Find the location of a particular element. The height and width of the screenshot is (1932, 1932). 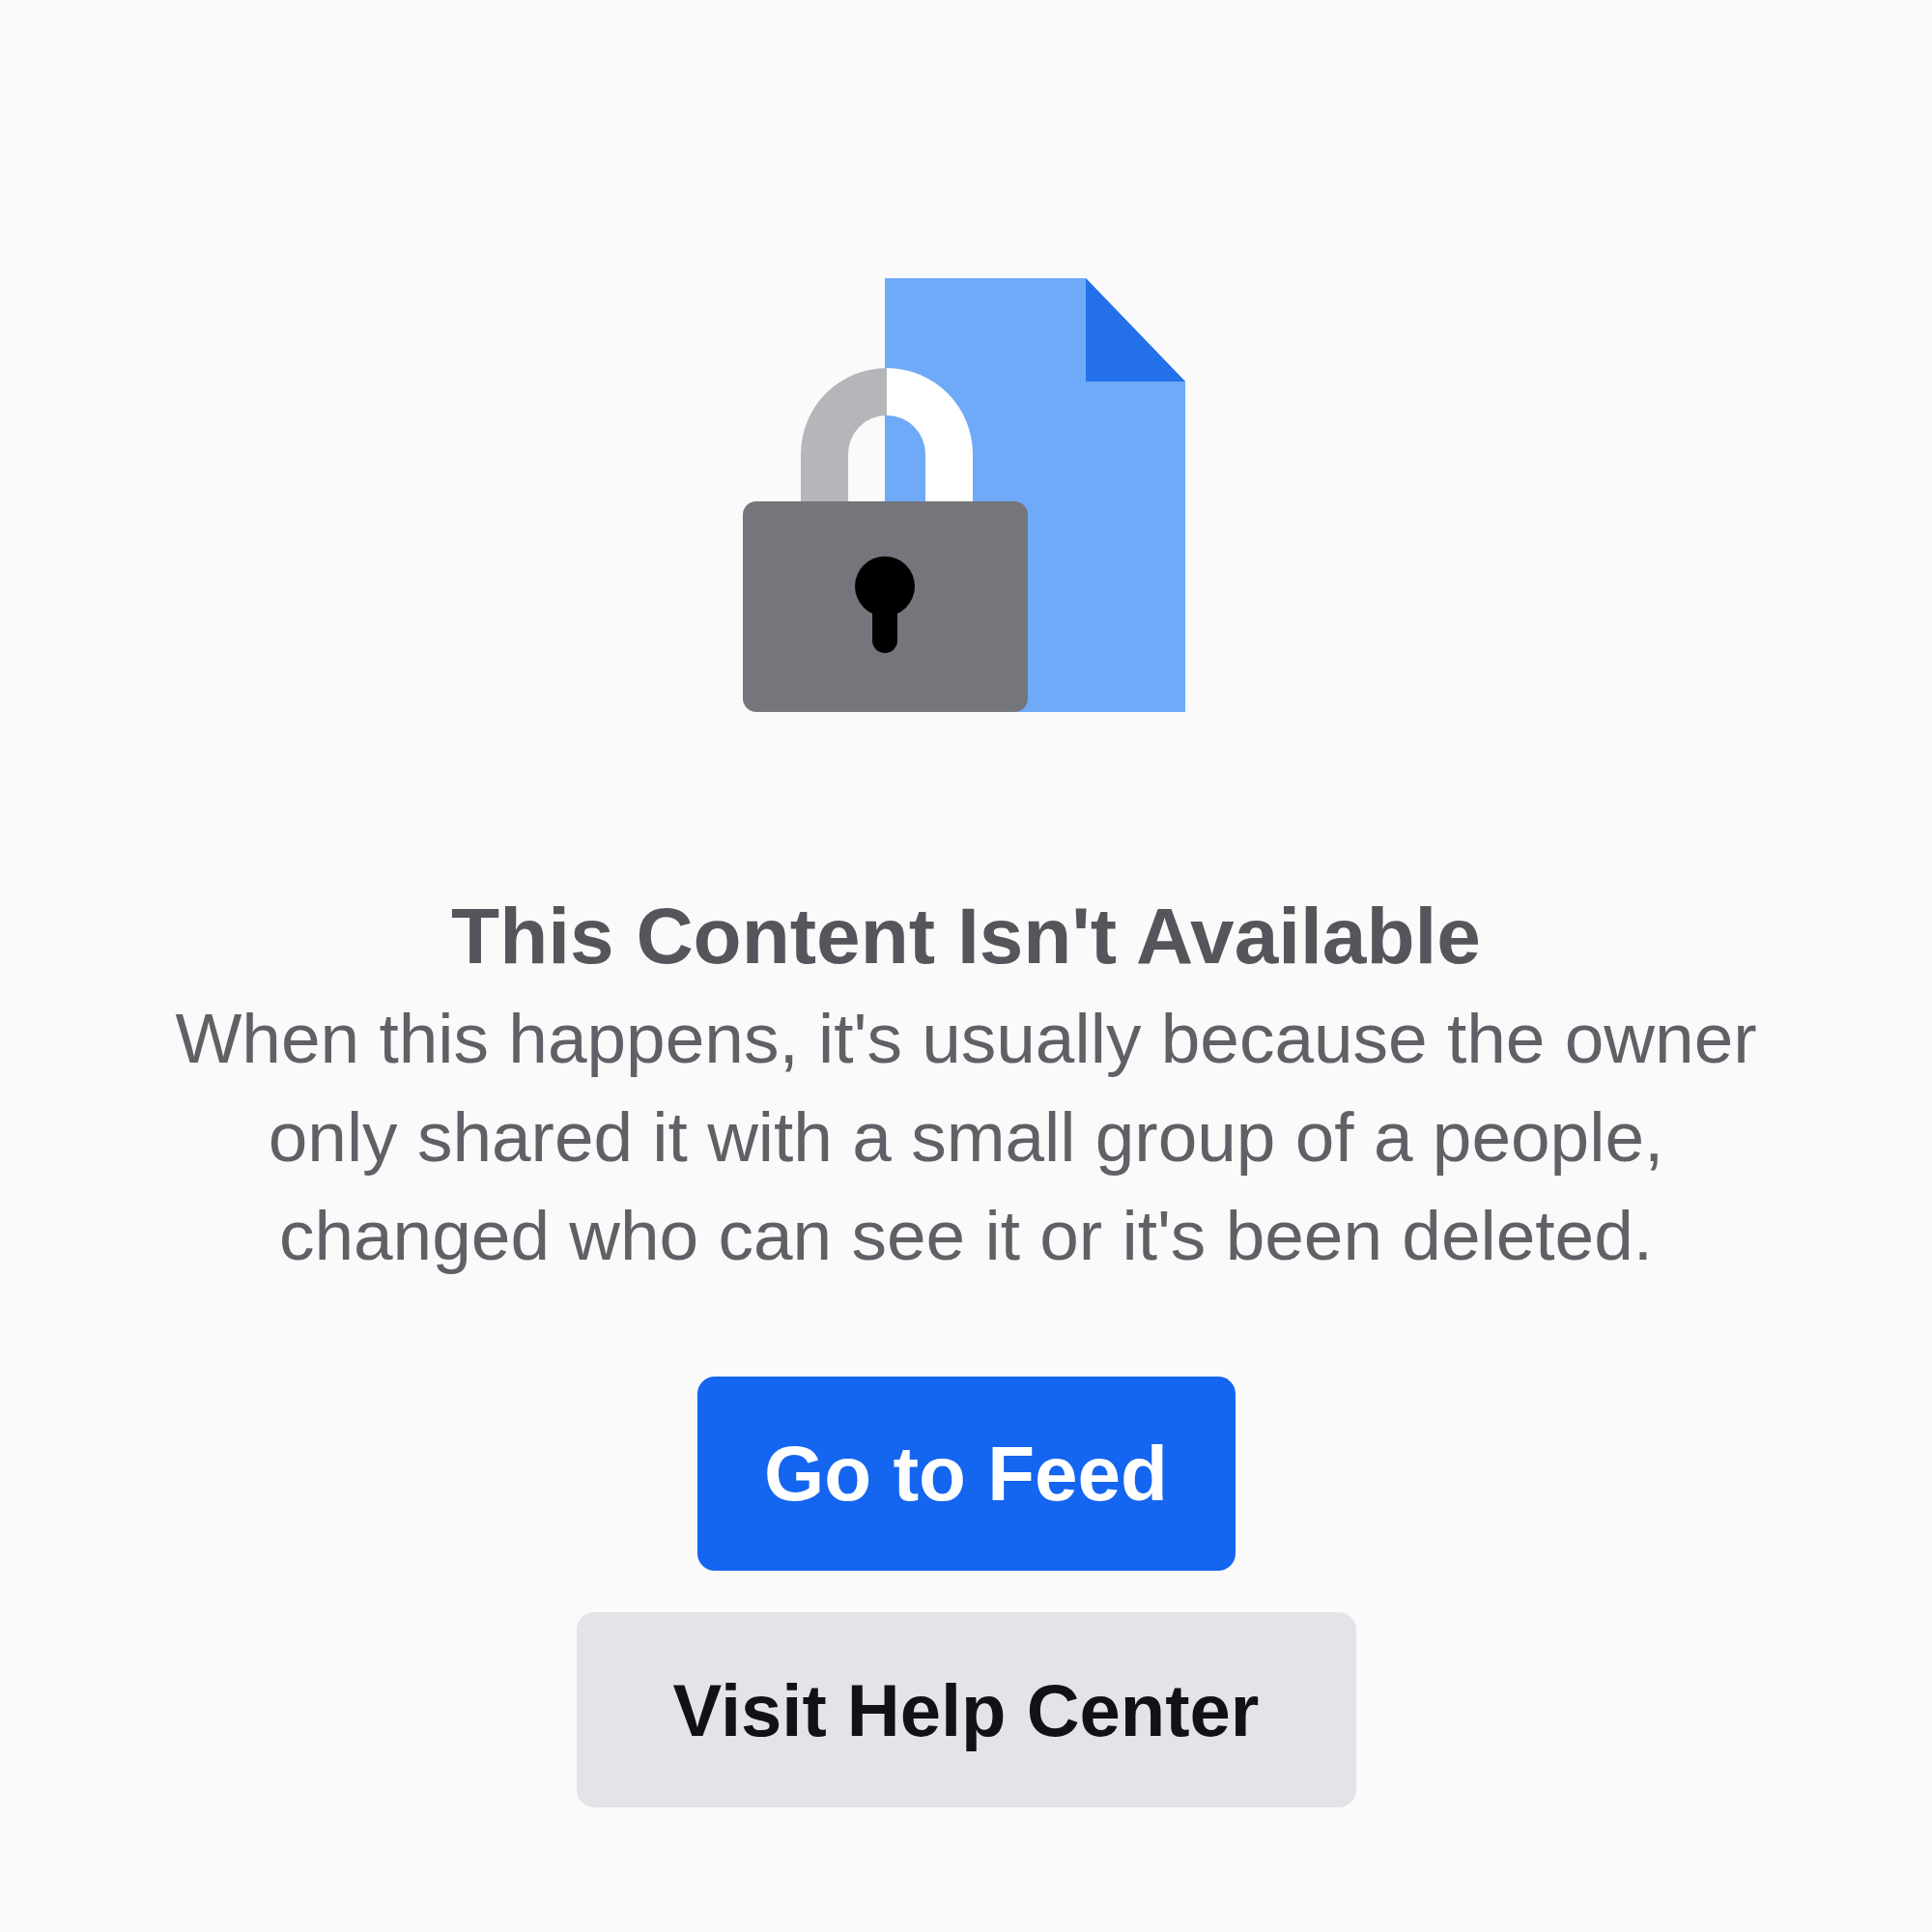

explanation-text: When this happens, it's usually because the owner only shared it with a small group of a people, changed who can see it or it's been deleted. is located at coordinates (966, 1137).